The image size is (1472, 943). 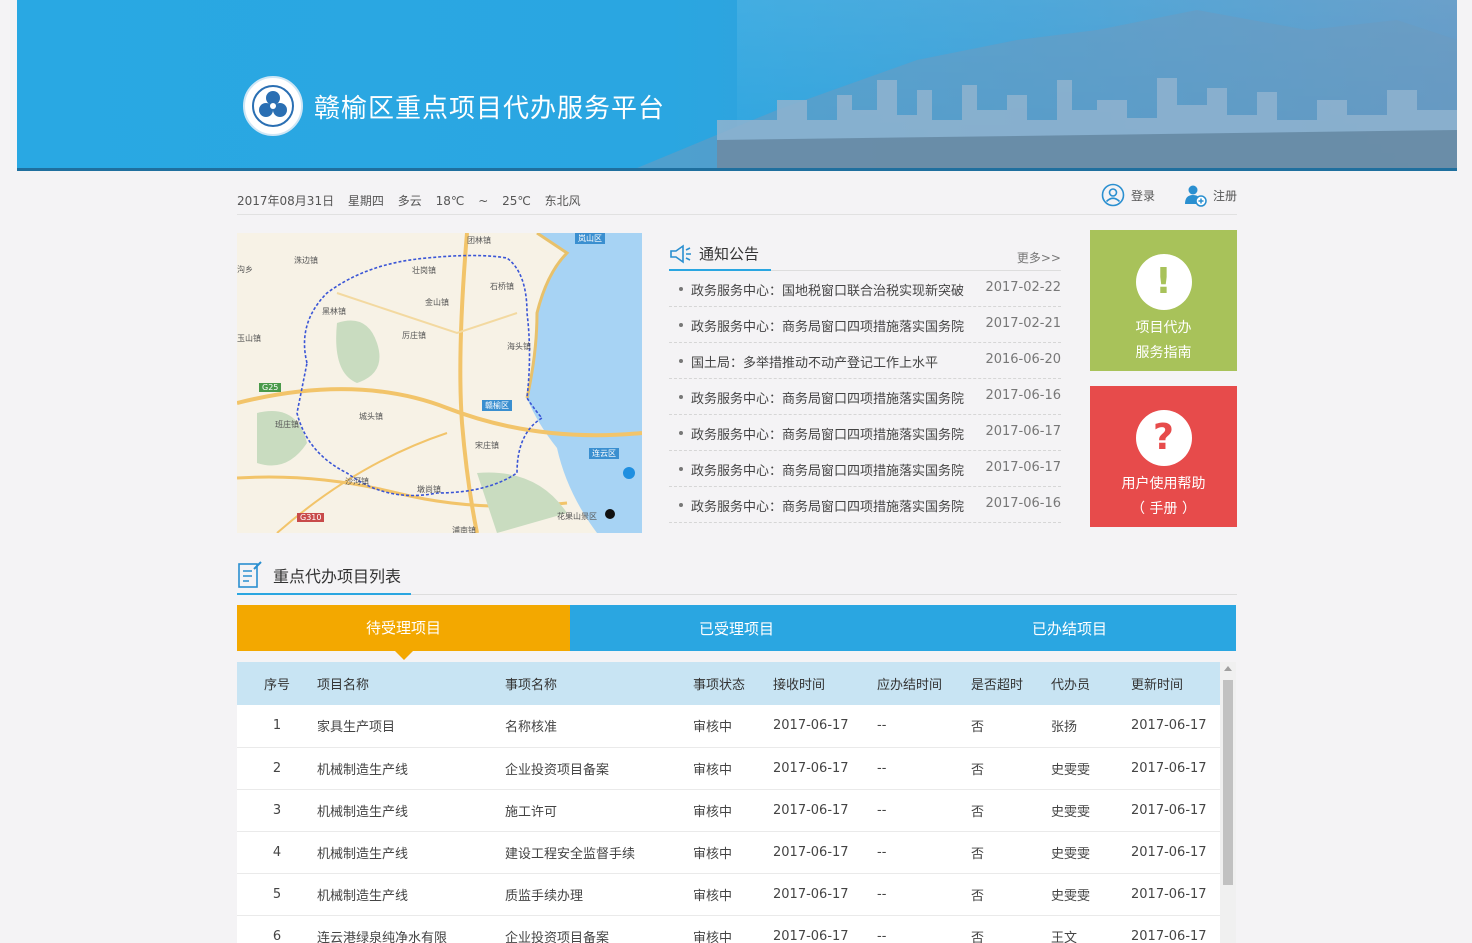 What do you see at coordinates (1163, 328) in the screenshot?
I see `service-guide-line1: 项目代办` at bounding box center [1163, 328].